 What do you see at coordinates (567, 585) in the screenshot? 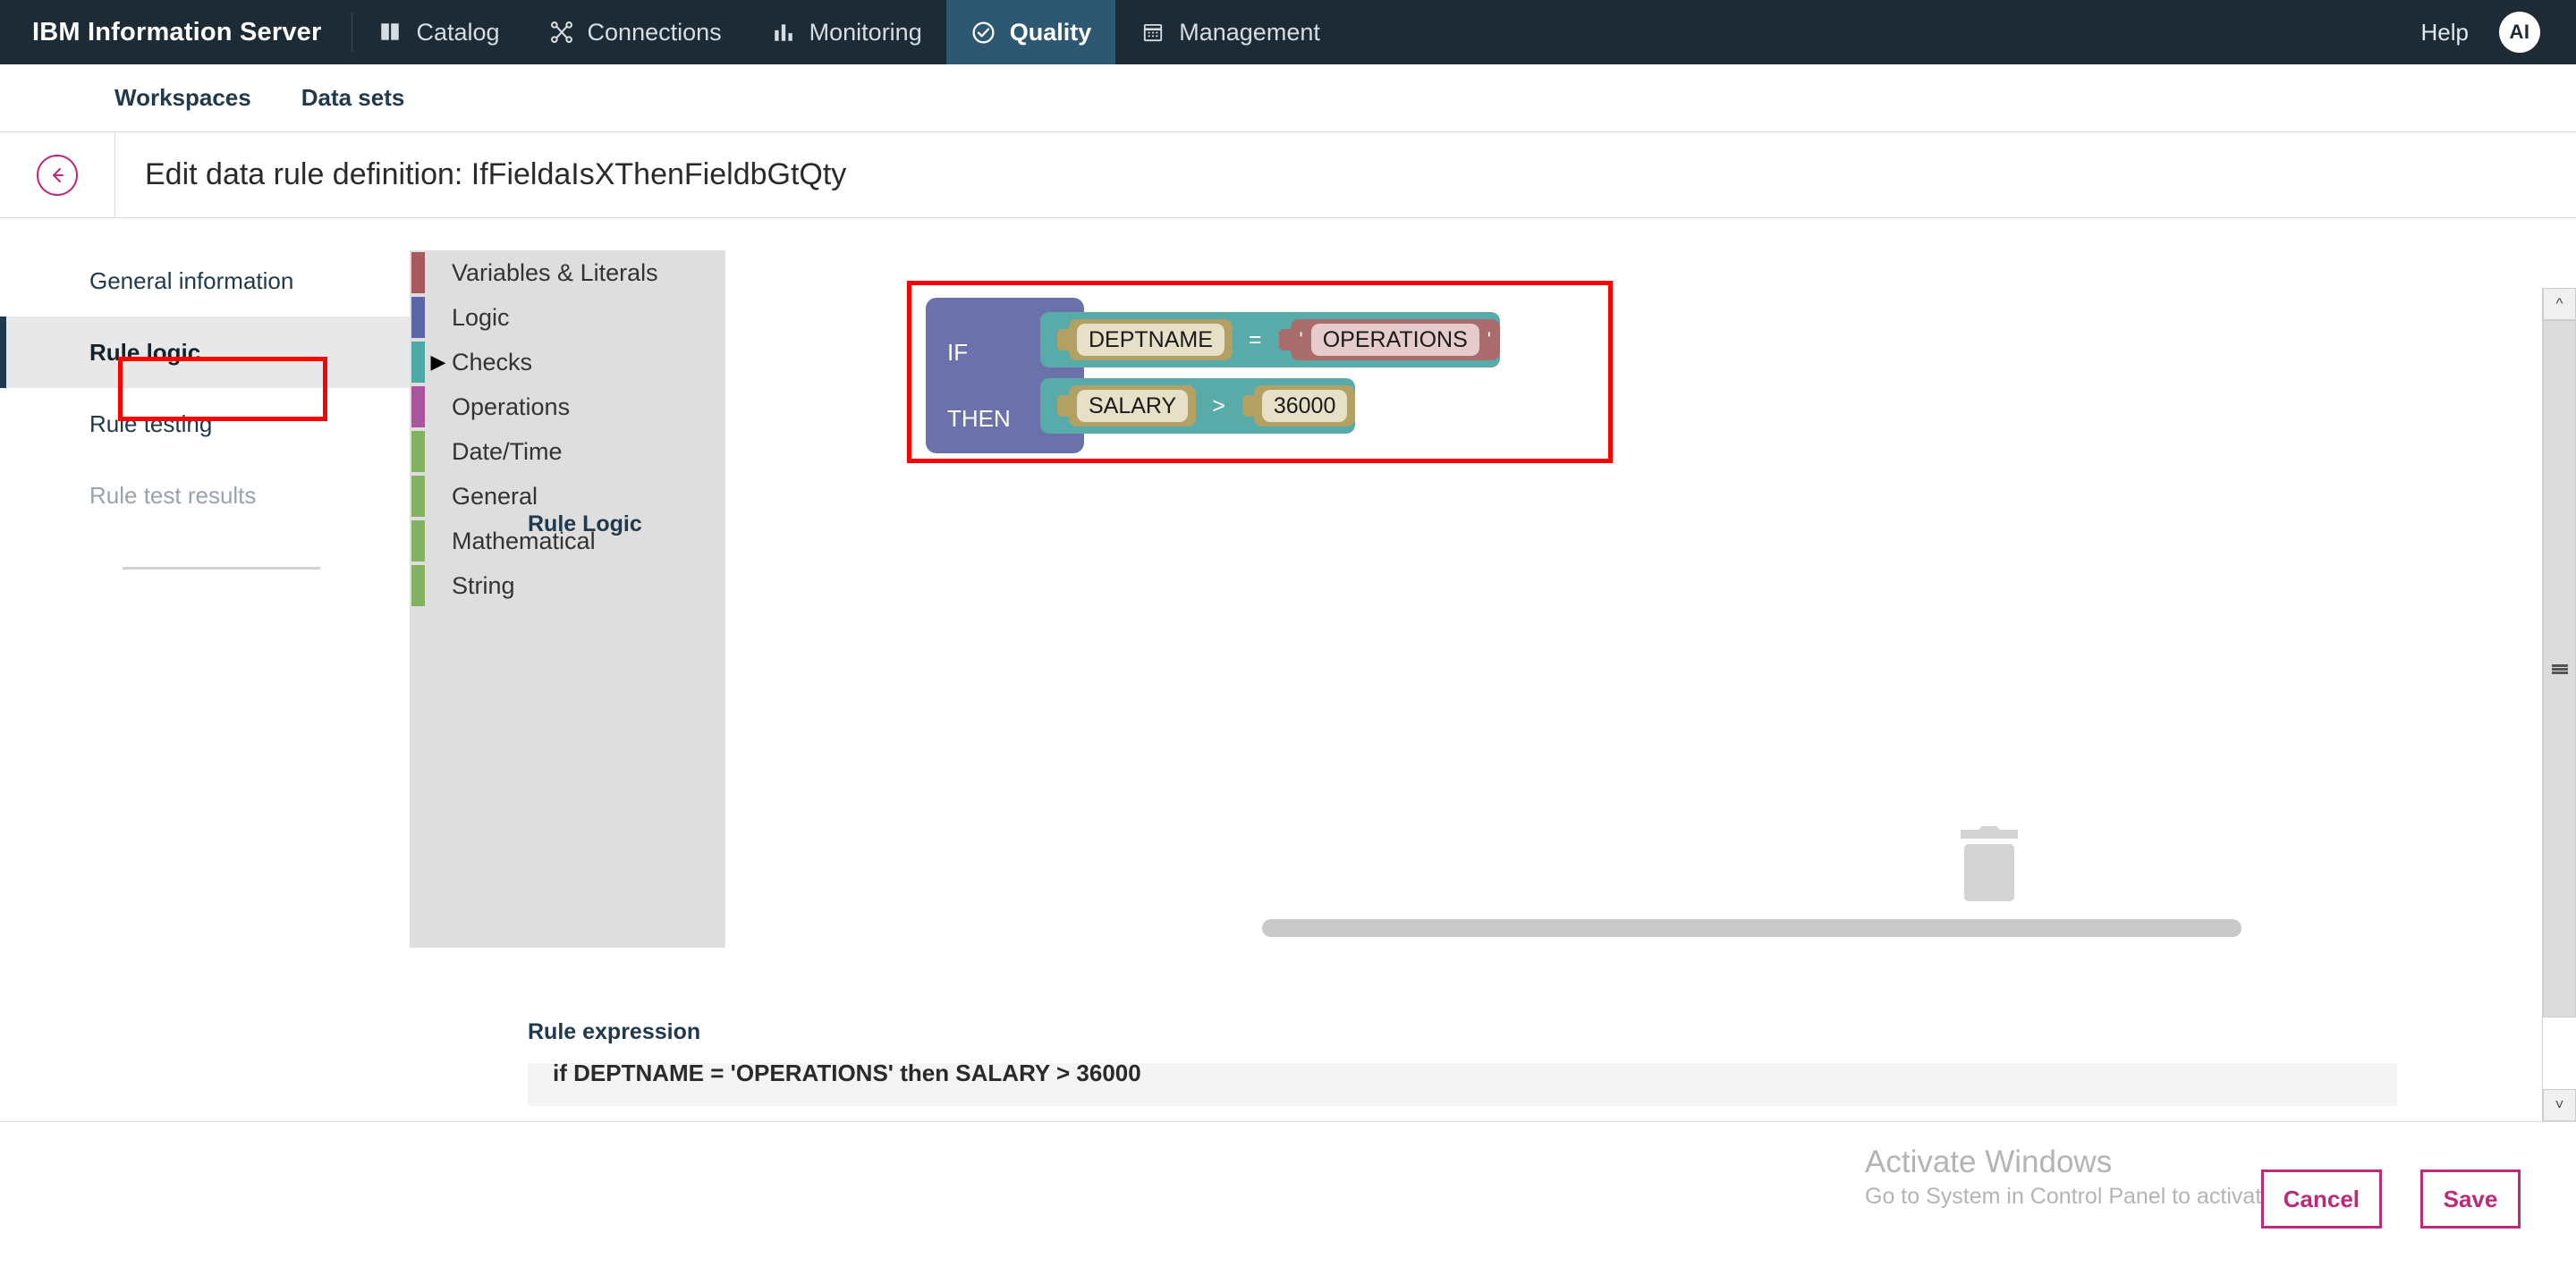
I see `palette-item-string: String` at bounding box center [567, 585].